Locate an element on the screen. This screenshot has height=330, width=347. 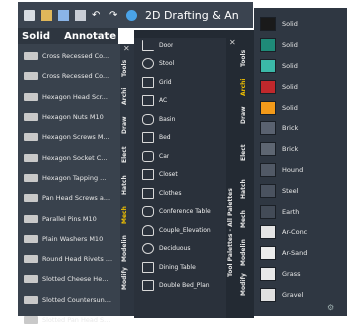
list-item: Plain Washers M10 is located at coordinates (68, 239).